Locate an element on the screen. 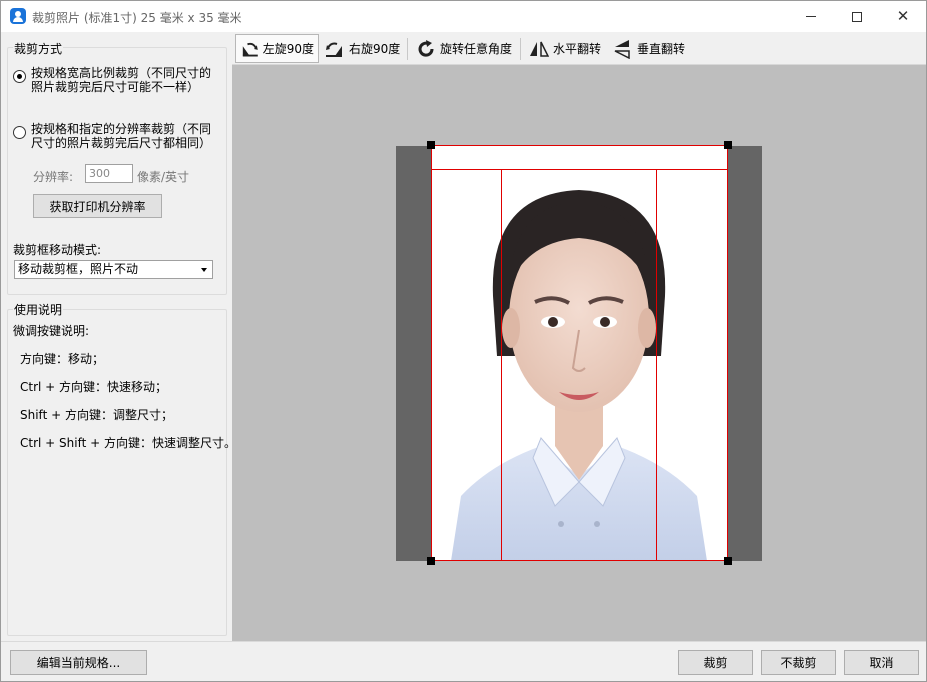 Image resolution: width=927 pixels, height=682 pixels. toolbar: 左旋90度 右旋90度 旋转任意角度 水平翻转 垂直翻转 is located at coordinates (579, 48).